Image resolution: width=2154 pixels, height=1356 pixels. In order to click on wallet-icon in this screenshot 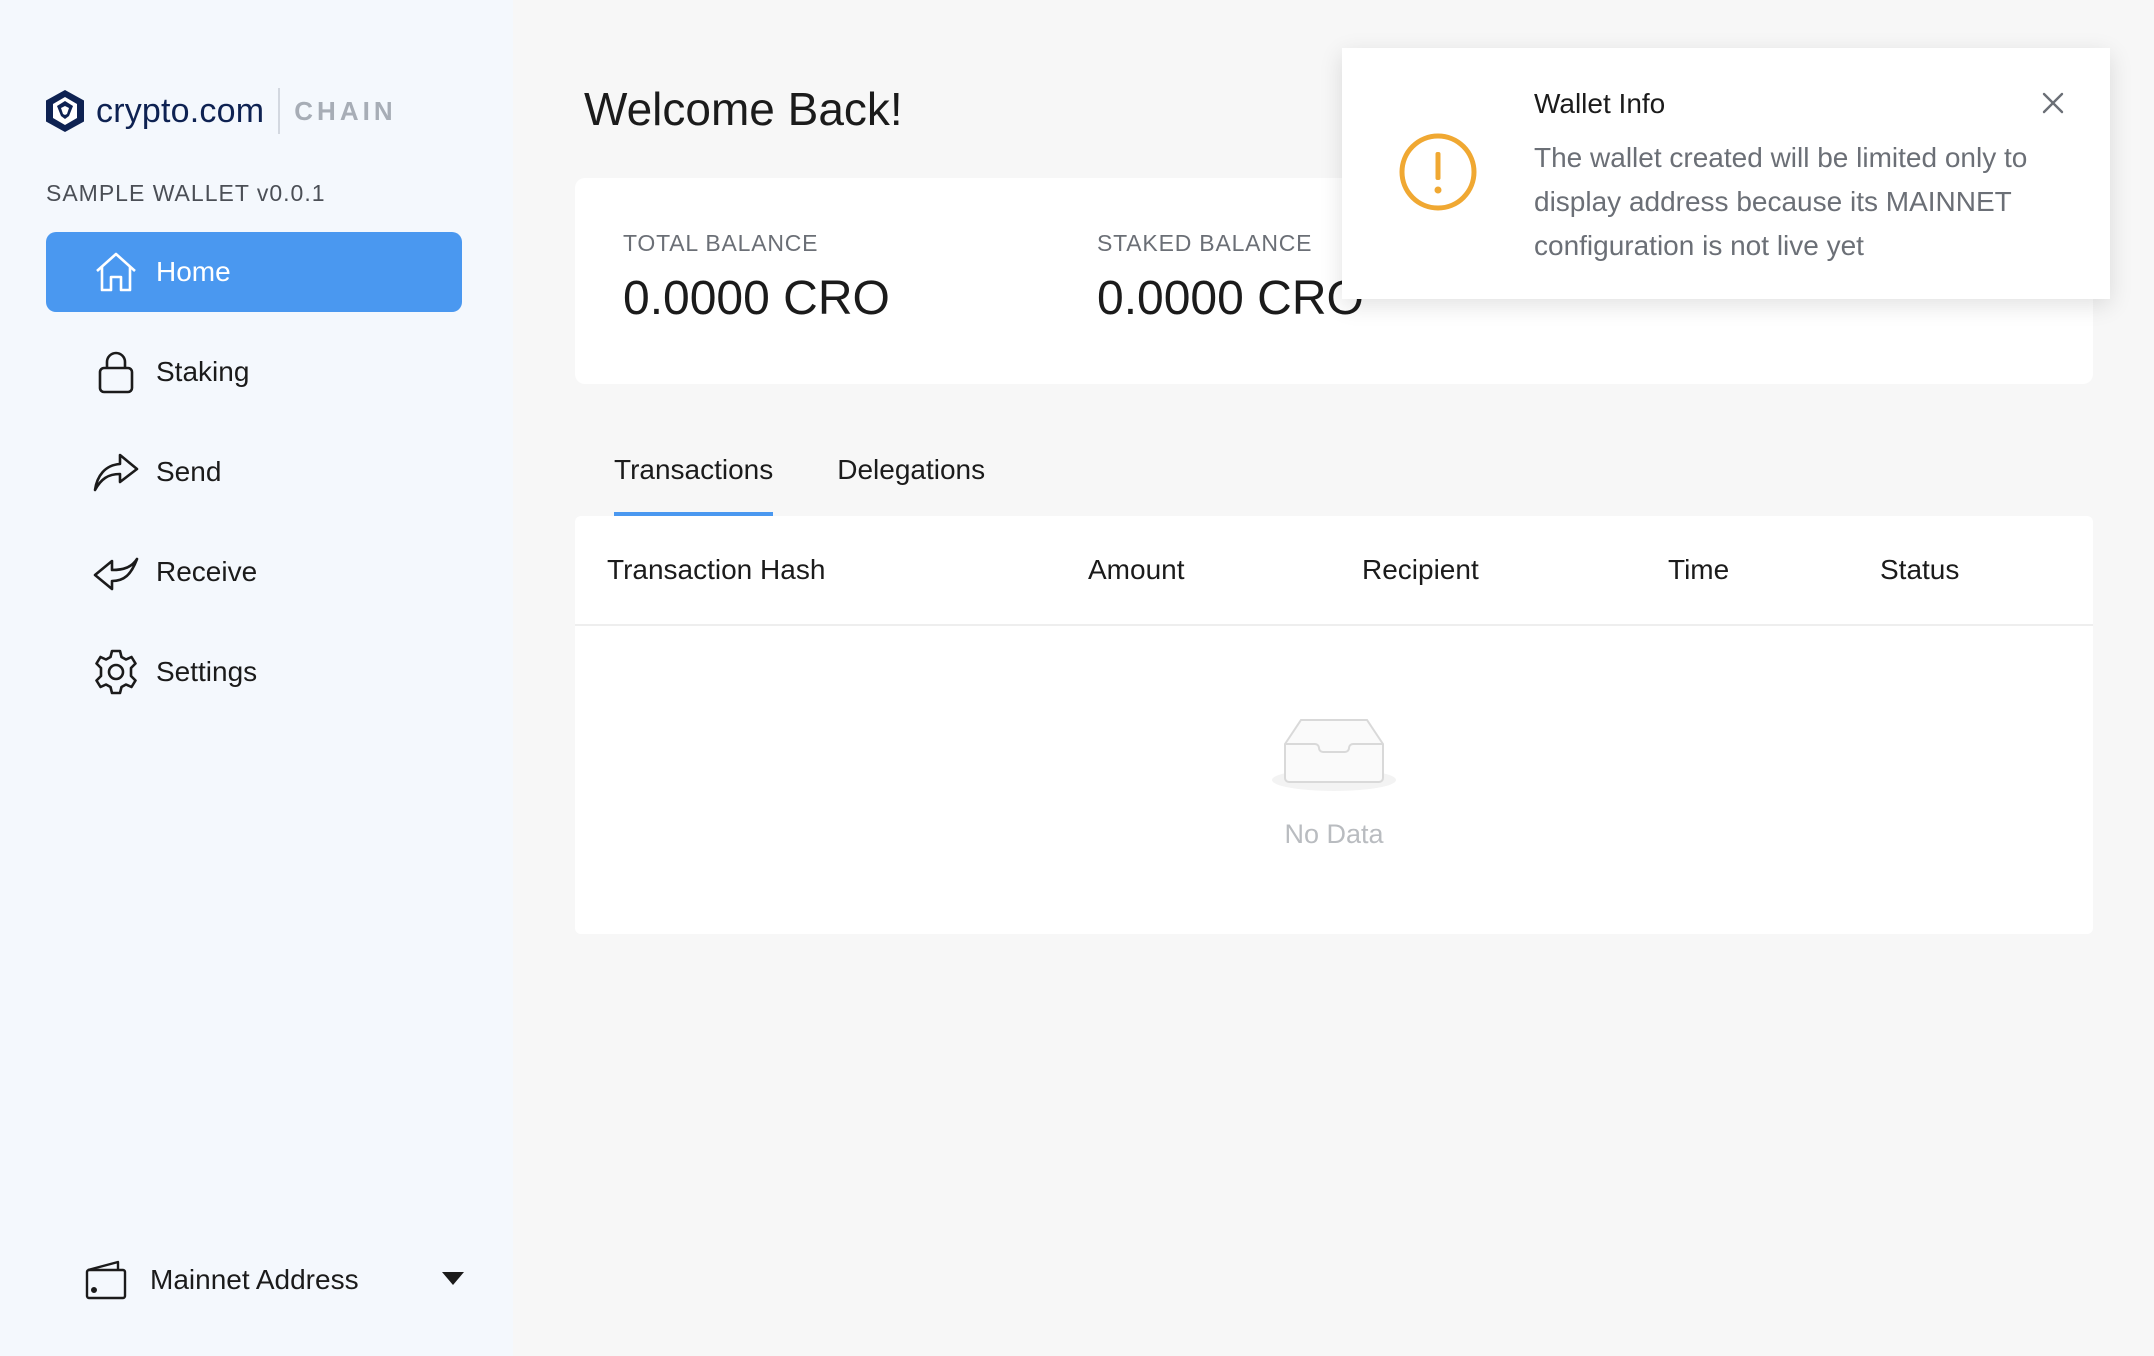, I will do `click(106, 1280)`.